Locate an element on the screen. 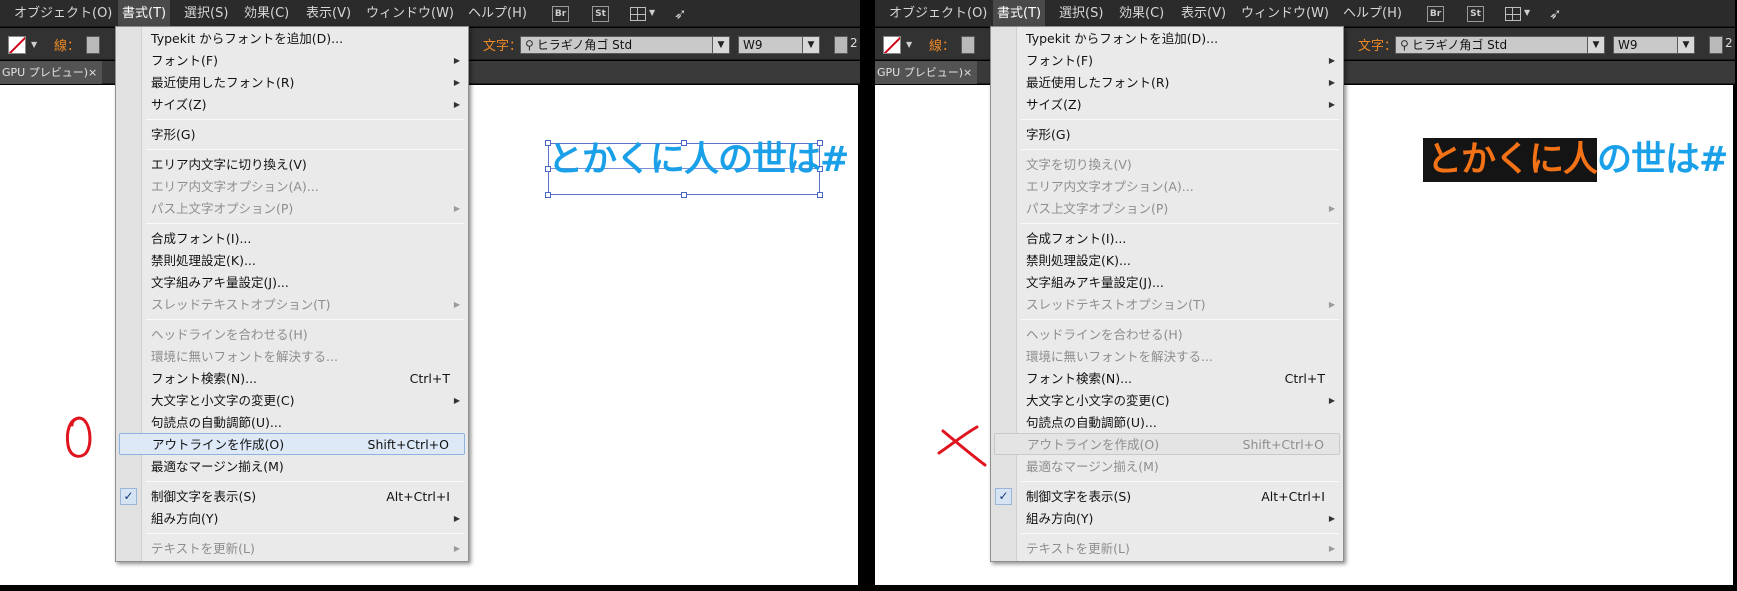 This screenshot has height=591, width=1737. outlined-text-object: とかくに人の世は# is located at coordinates (1575, 160).